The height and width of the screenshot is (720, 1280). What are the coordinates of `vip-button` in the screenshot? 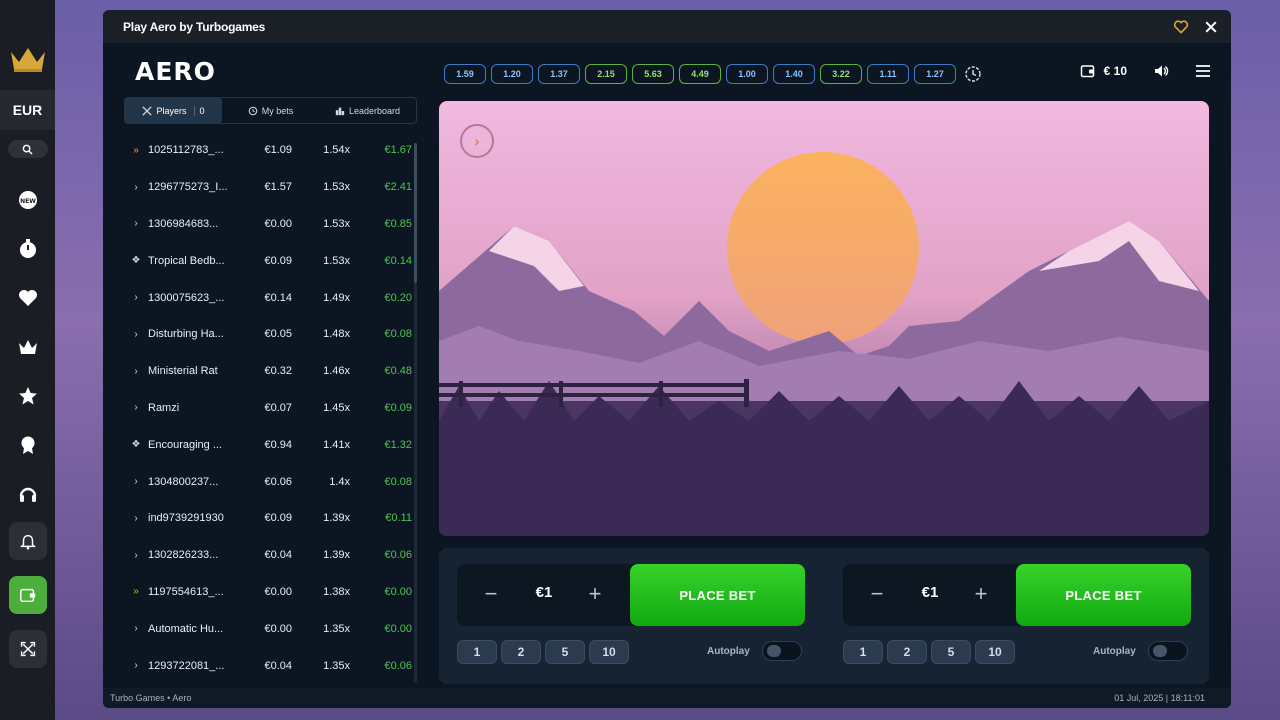 It's located at (28, 347).